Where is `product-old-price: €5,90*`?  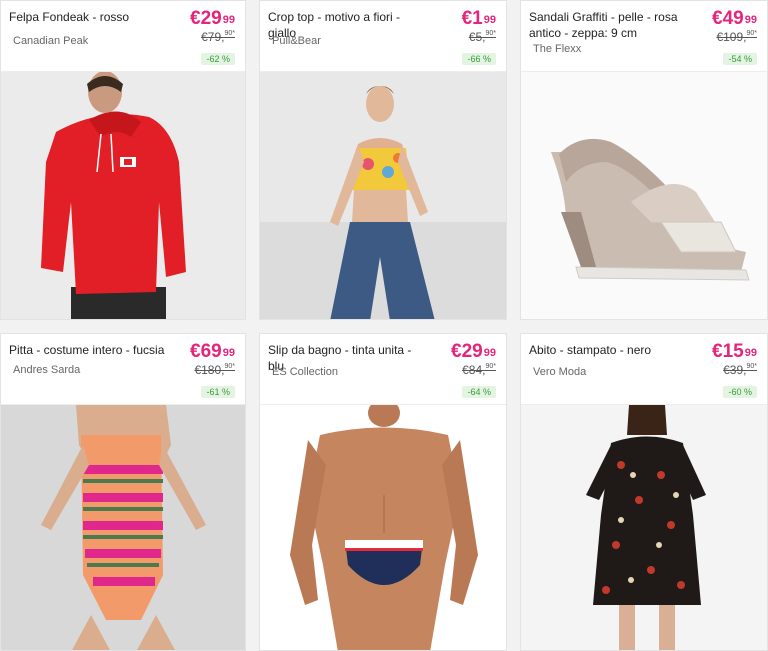
product-old-price: €5,90* is located at coordinates (482, 37).